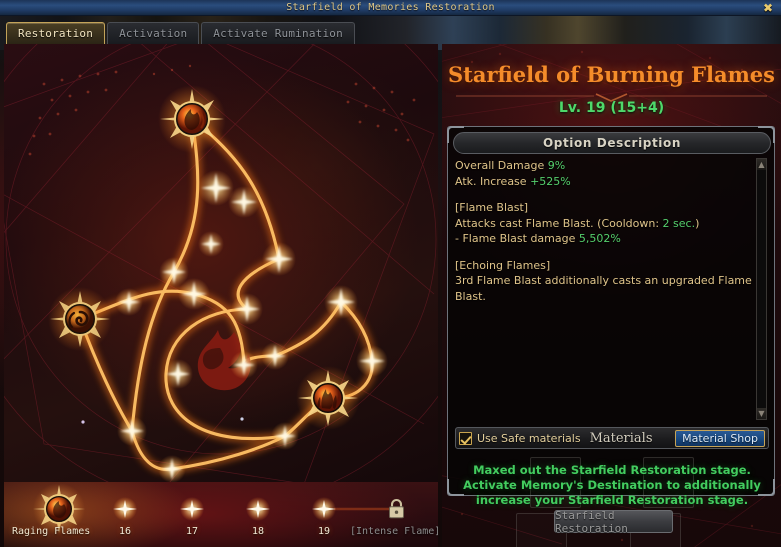  I want to click on window-title: Starfield of Memories Restoration, so click(390, 7).